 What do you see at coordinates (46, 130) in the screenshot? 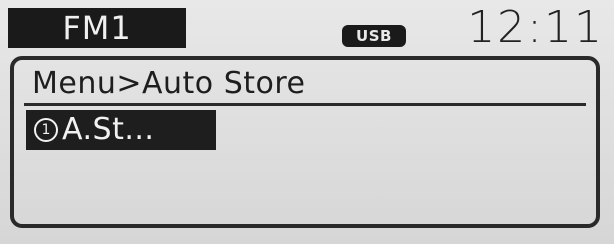
I see `item-number-circle: 1` at bounding box center [46, 130].